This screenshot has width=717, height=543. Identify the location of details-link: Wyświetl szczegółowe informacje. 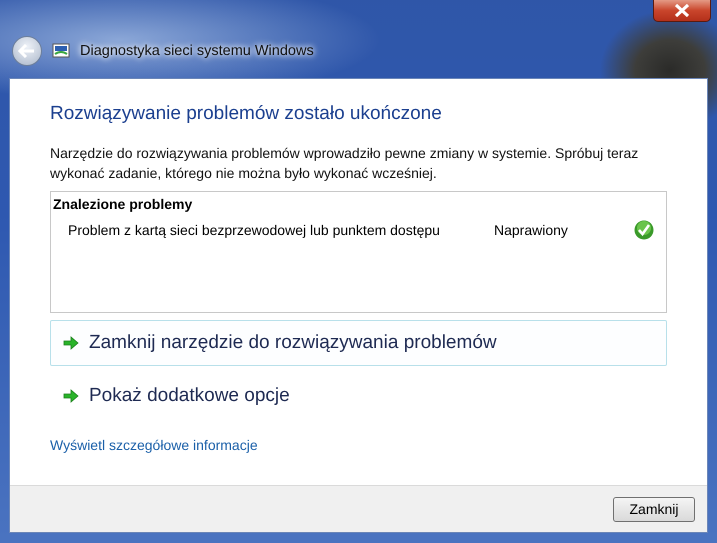
(154, 445).